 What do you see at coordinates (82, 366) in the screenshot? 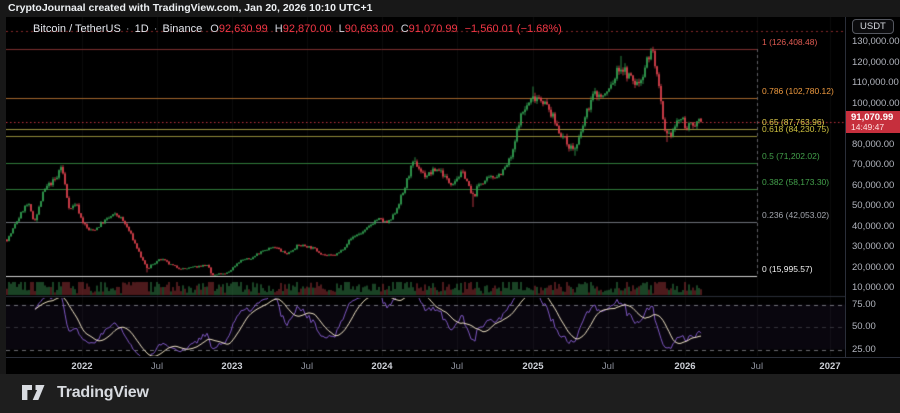
I see `time-axis-label: 2022` at bounding box center [82, 366].